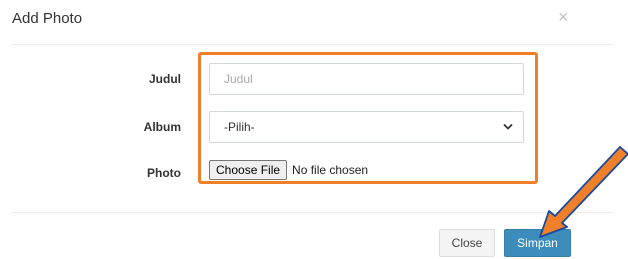 The width and height of the screenshot is (628, 259). What do you see at coordinates (239, 127) in the screenshot?
I see `album-selected-value: -Pilih-` at bounding box center [239, 127].